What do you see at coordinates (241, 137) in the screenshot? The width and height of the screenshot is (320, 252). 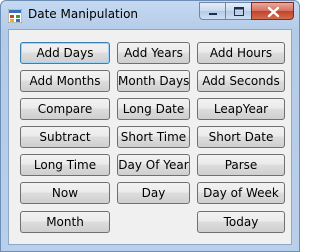 I see `short-date-button: Short Date` at bounding box center [241, 137].